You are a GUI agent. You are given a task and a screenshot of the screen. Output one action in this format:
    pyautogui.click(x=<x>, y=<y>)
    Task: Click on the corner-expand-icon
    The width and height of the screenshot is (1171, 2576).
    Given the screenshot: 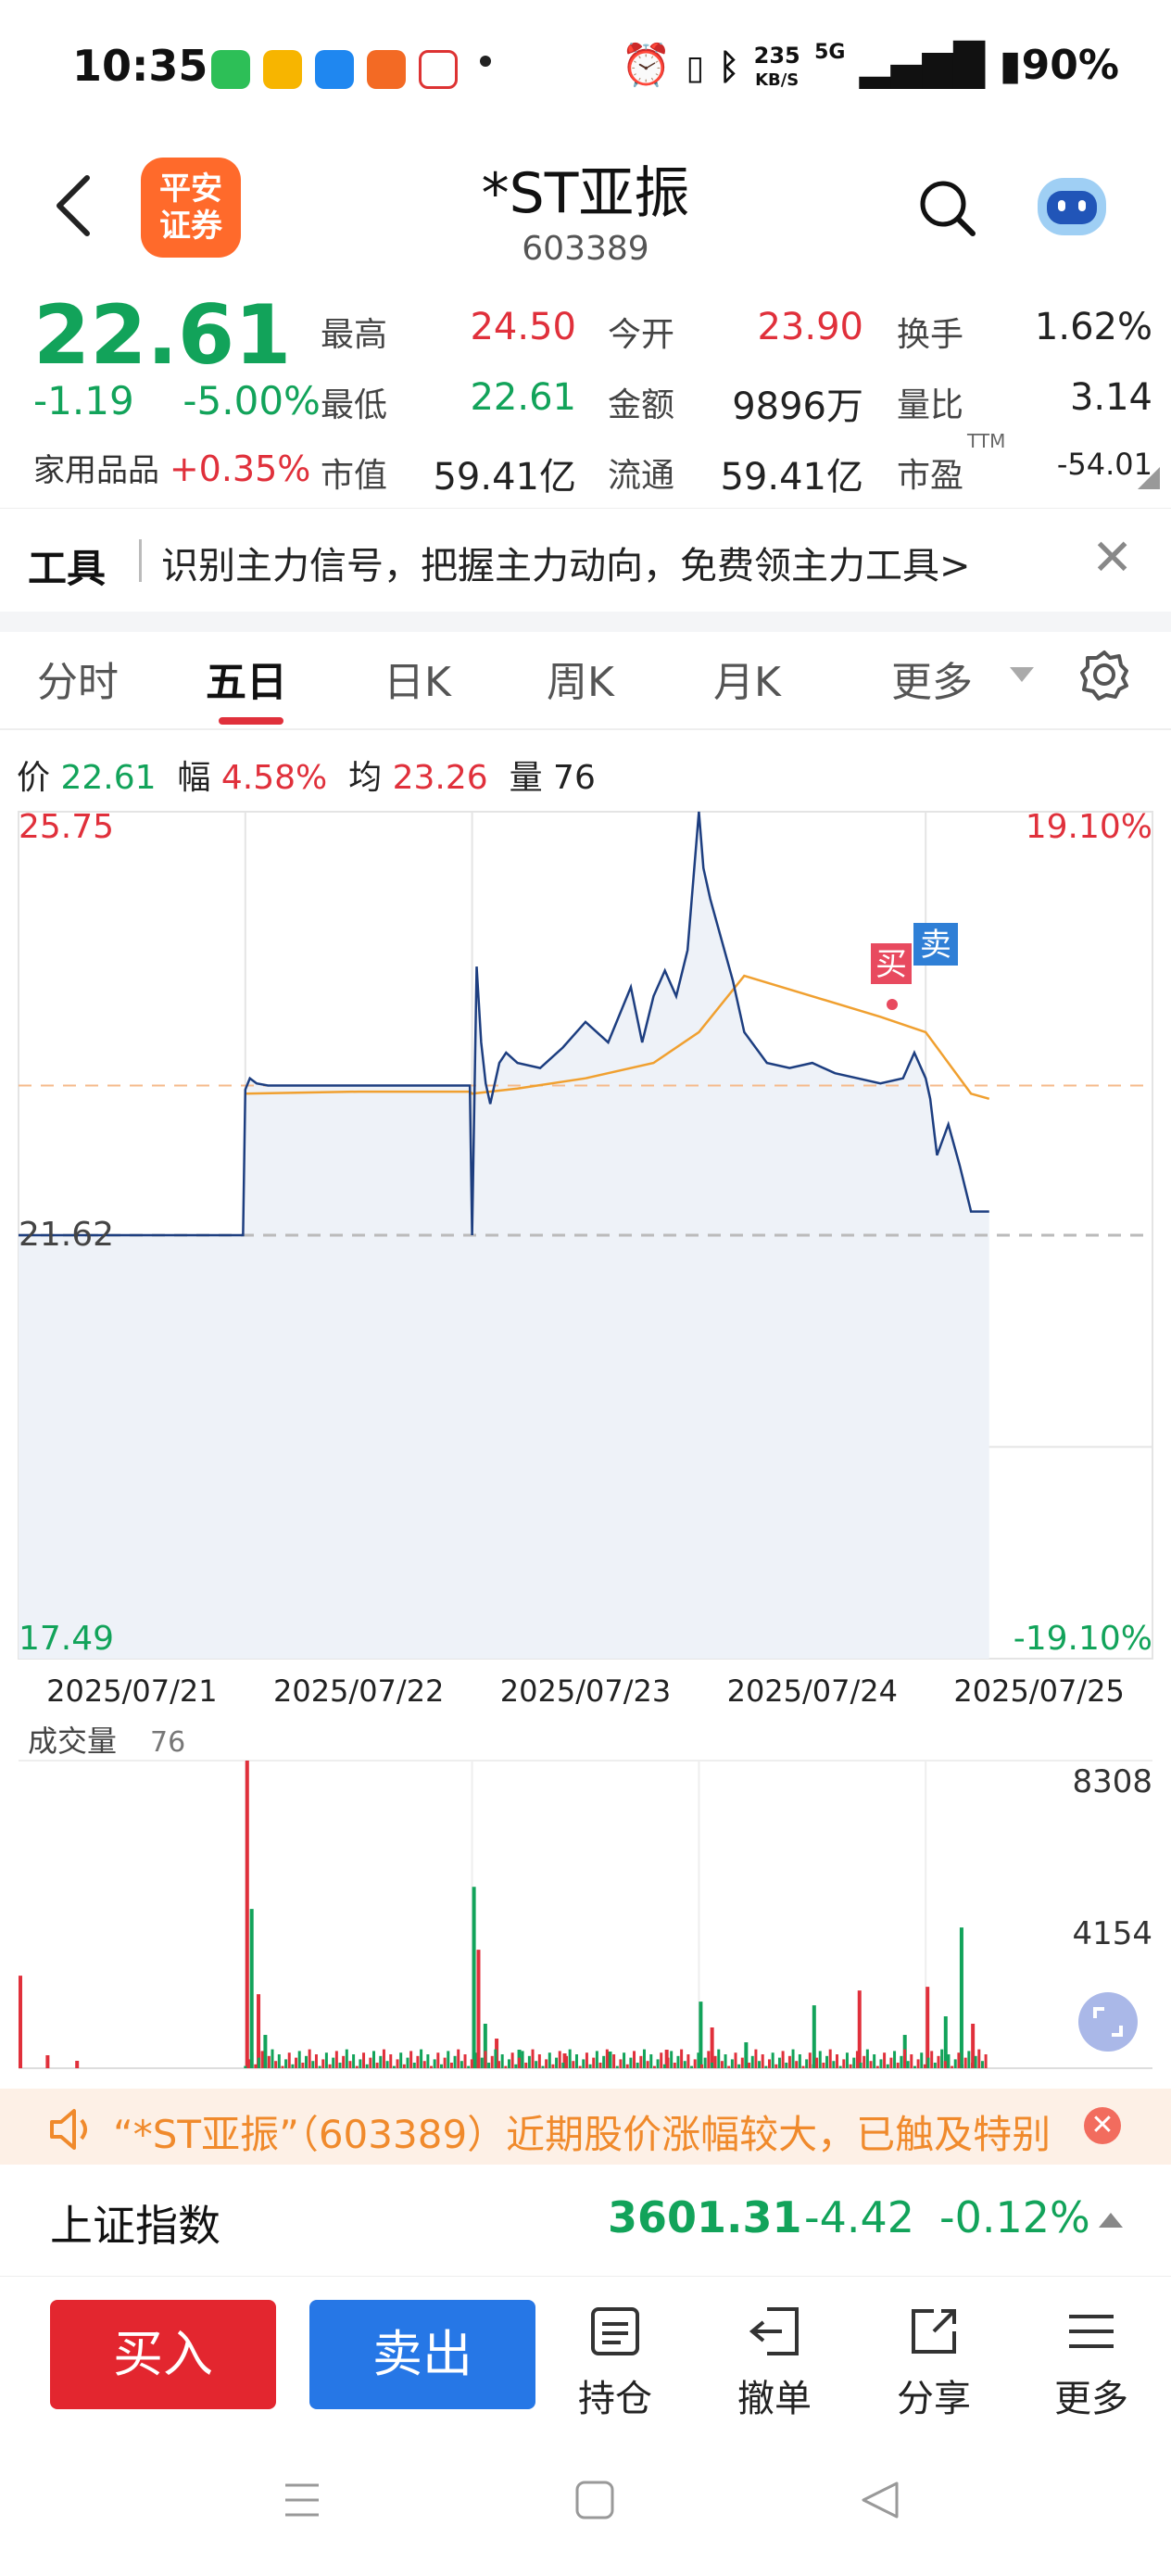 What is the action you would take?
    pyautogui.click(x=1149, y=478)
    